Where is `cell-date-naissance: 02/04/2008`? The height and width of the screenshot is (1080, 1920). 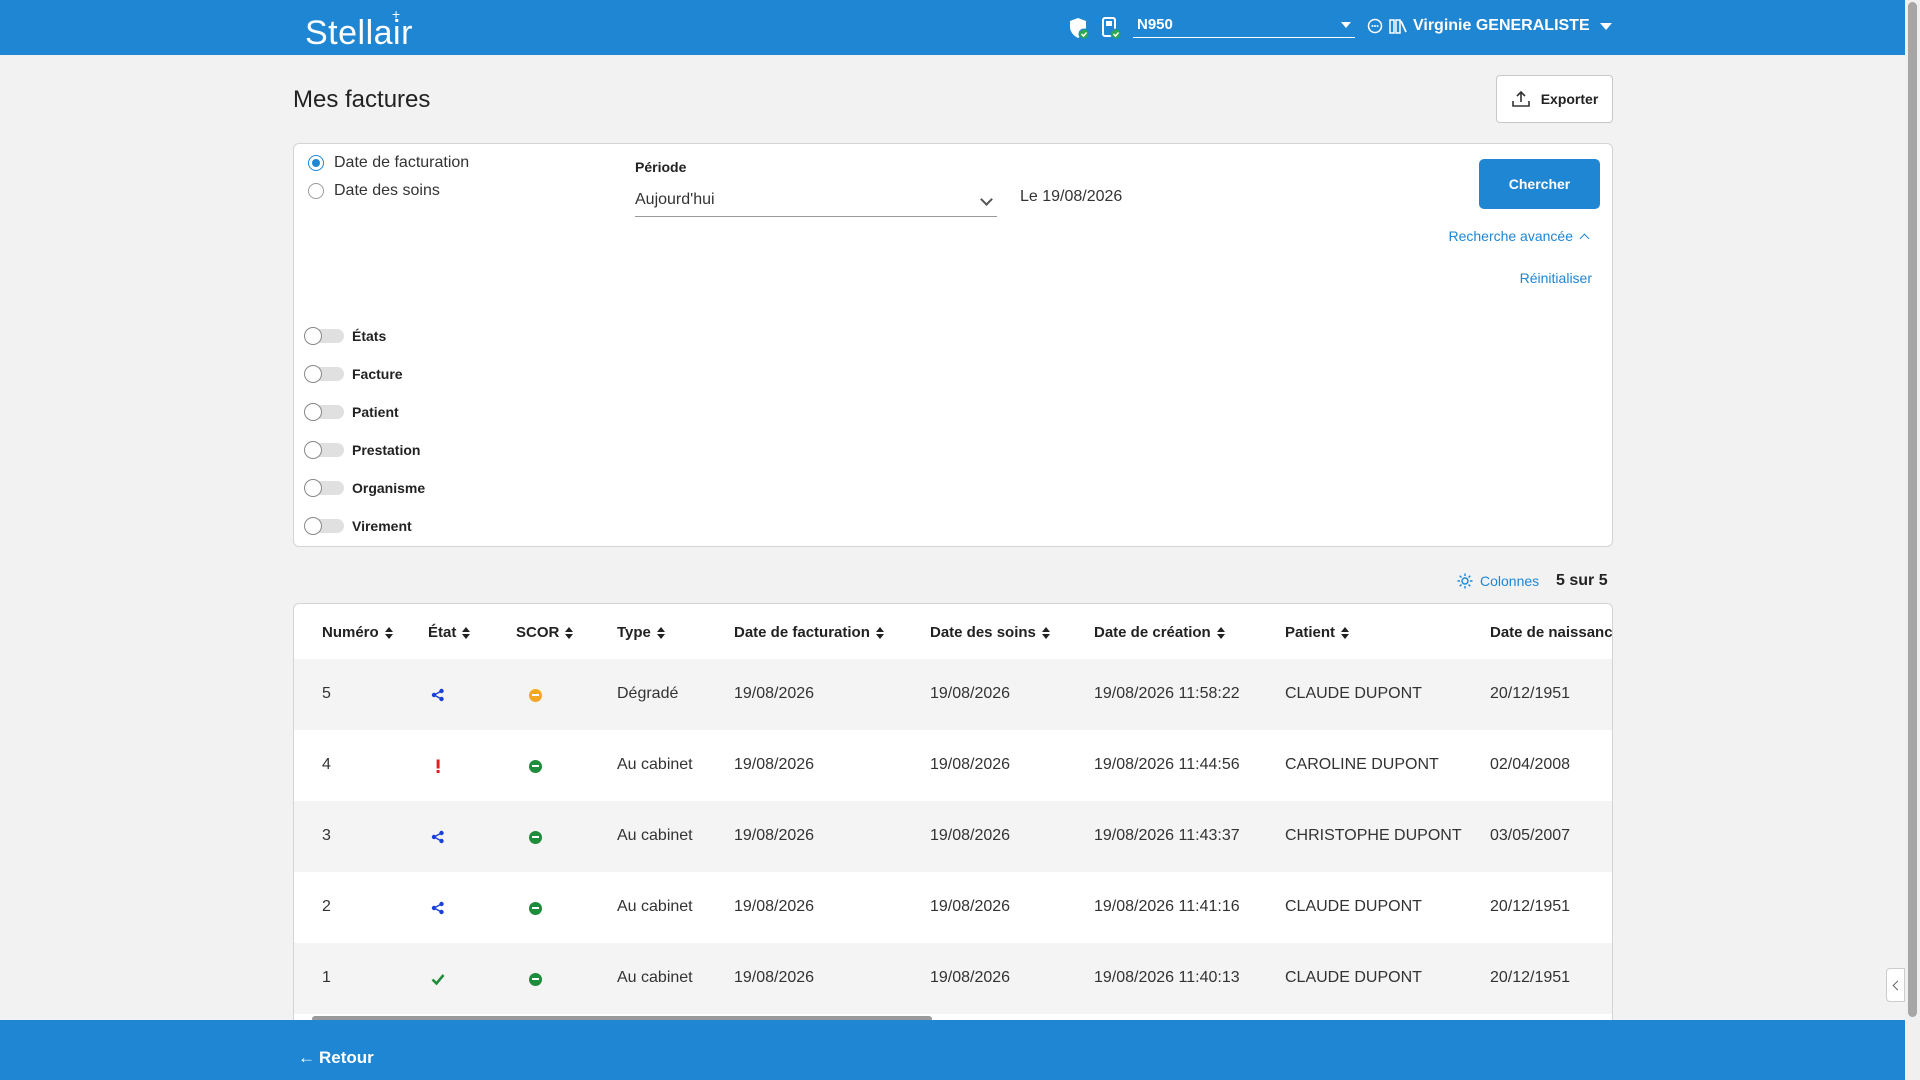 cell-date-naissance: 02/04/2008 is located at coordinates (1530, 764).